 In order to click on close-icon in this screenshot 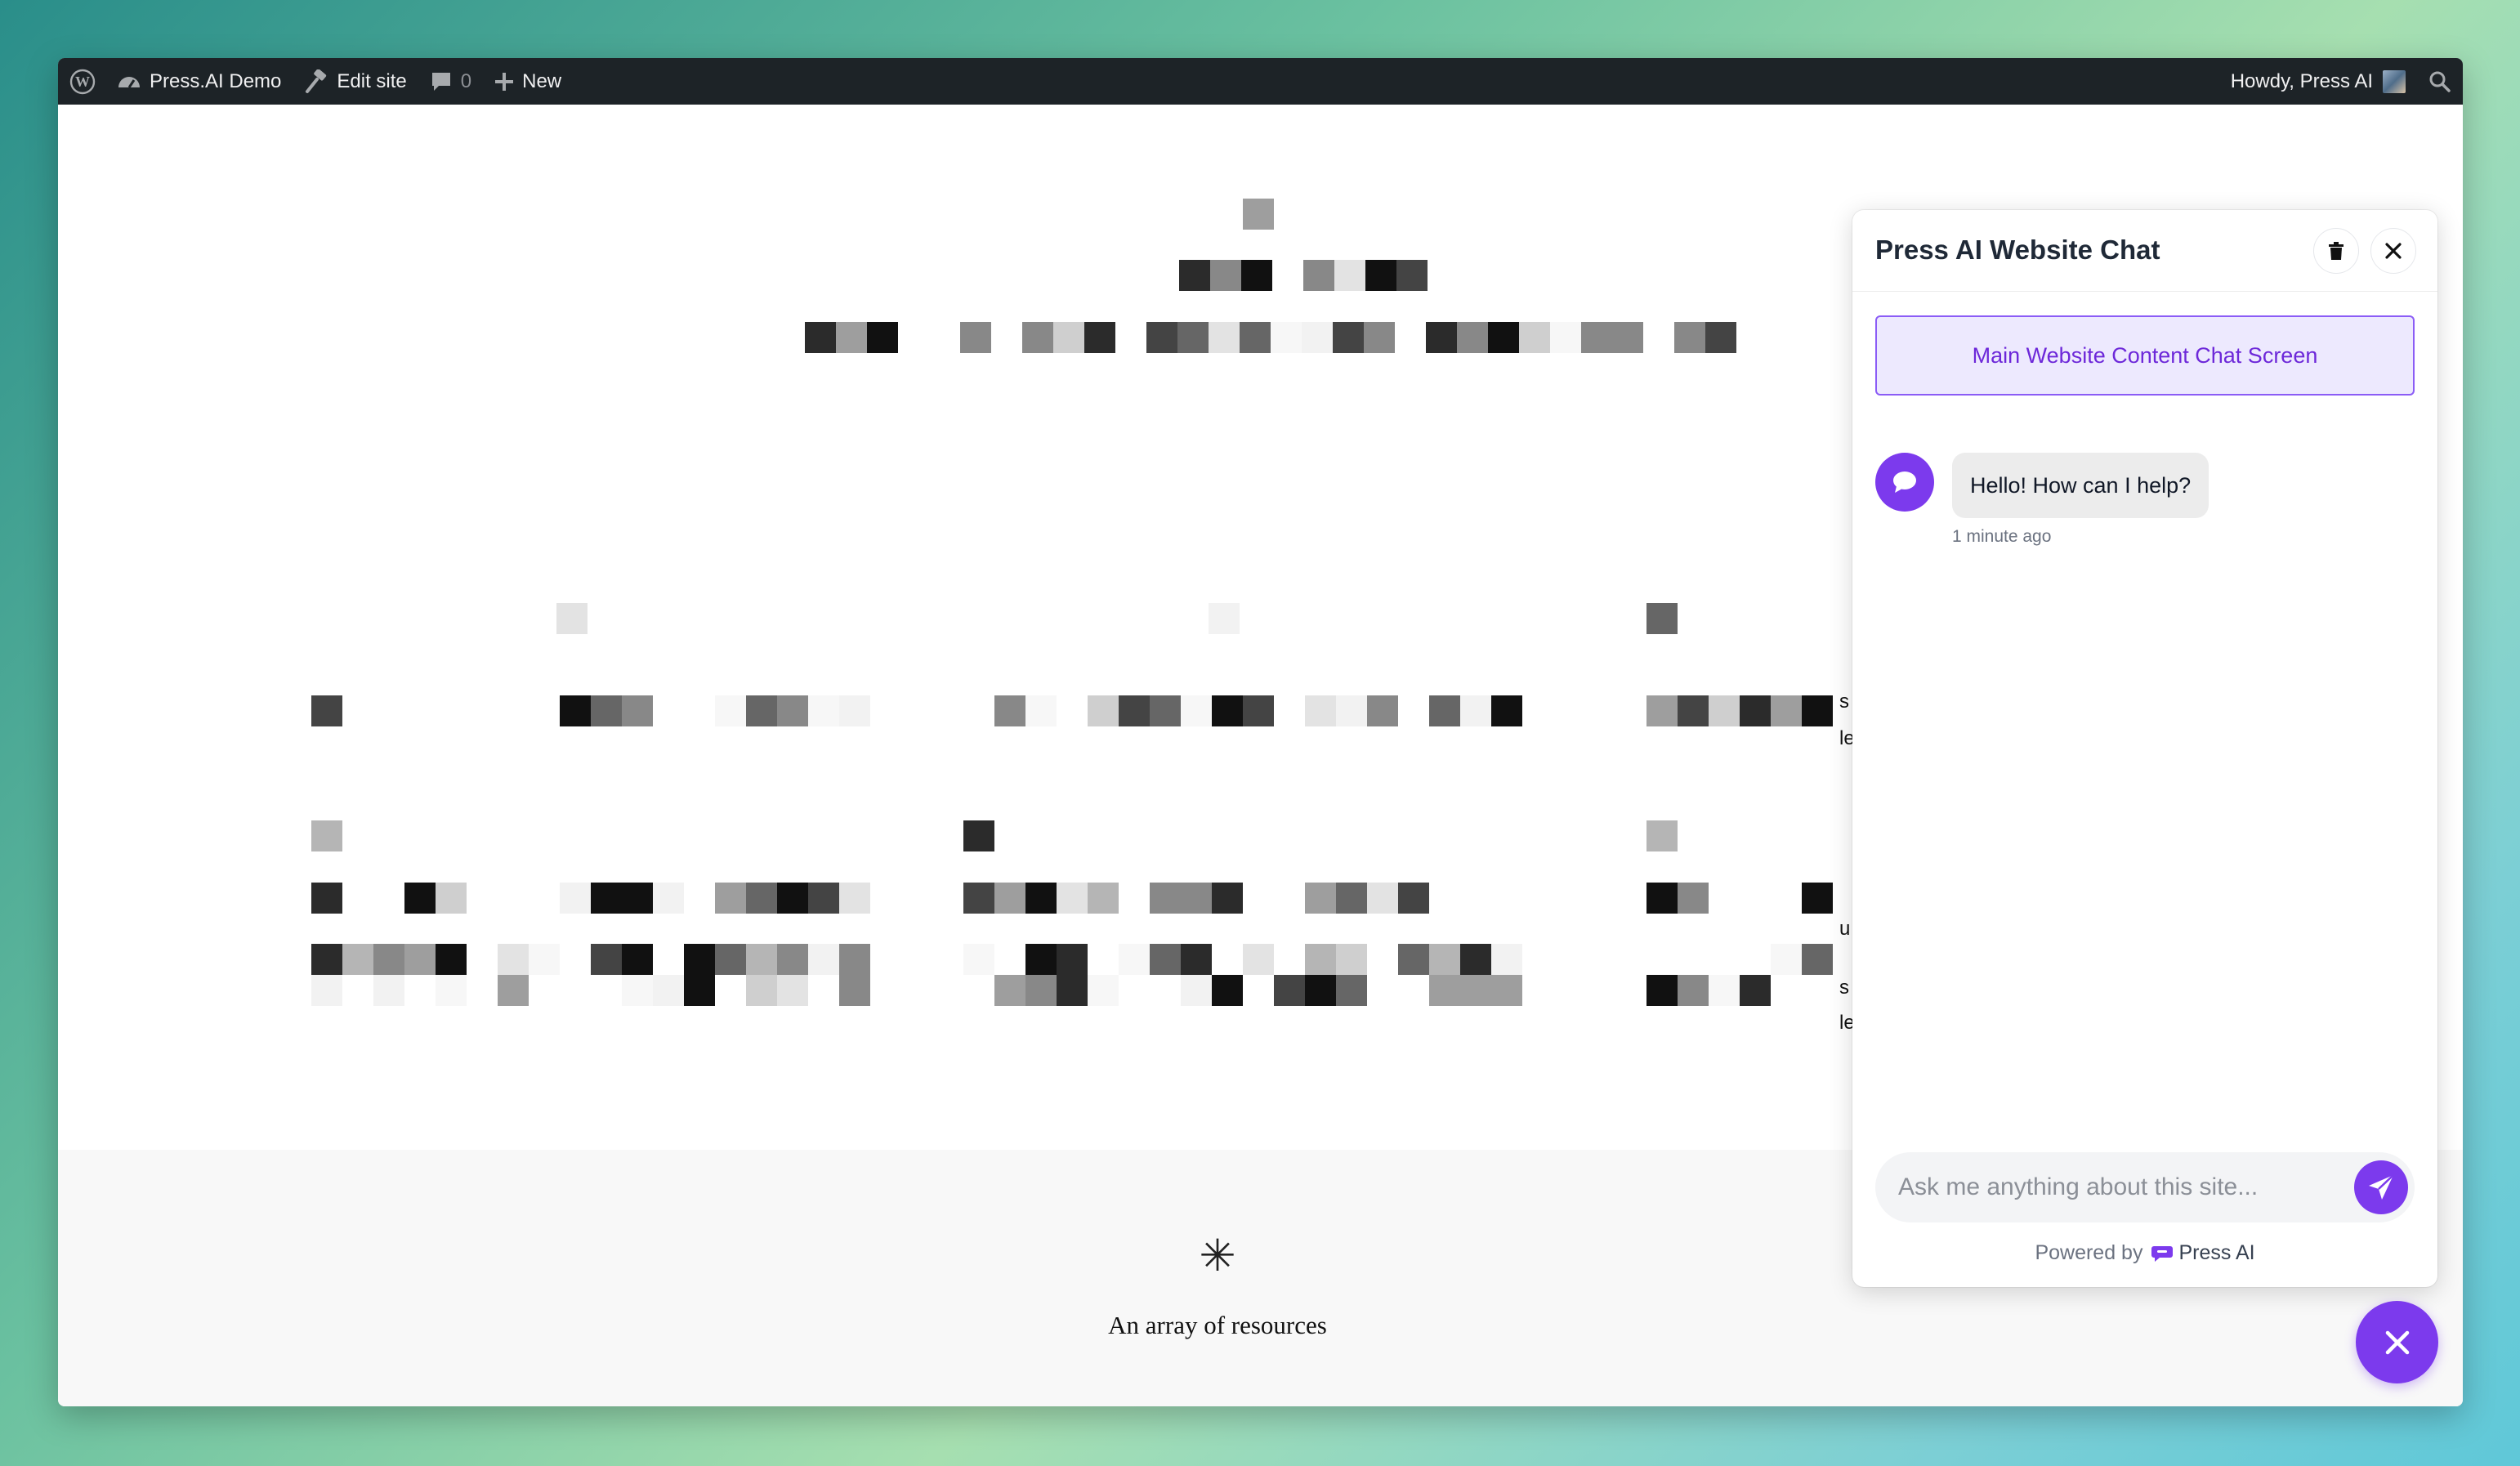, I will do `click(2394, 251)`.